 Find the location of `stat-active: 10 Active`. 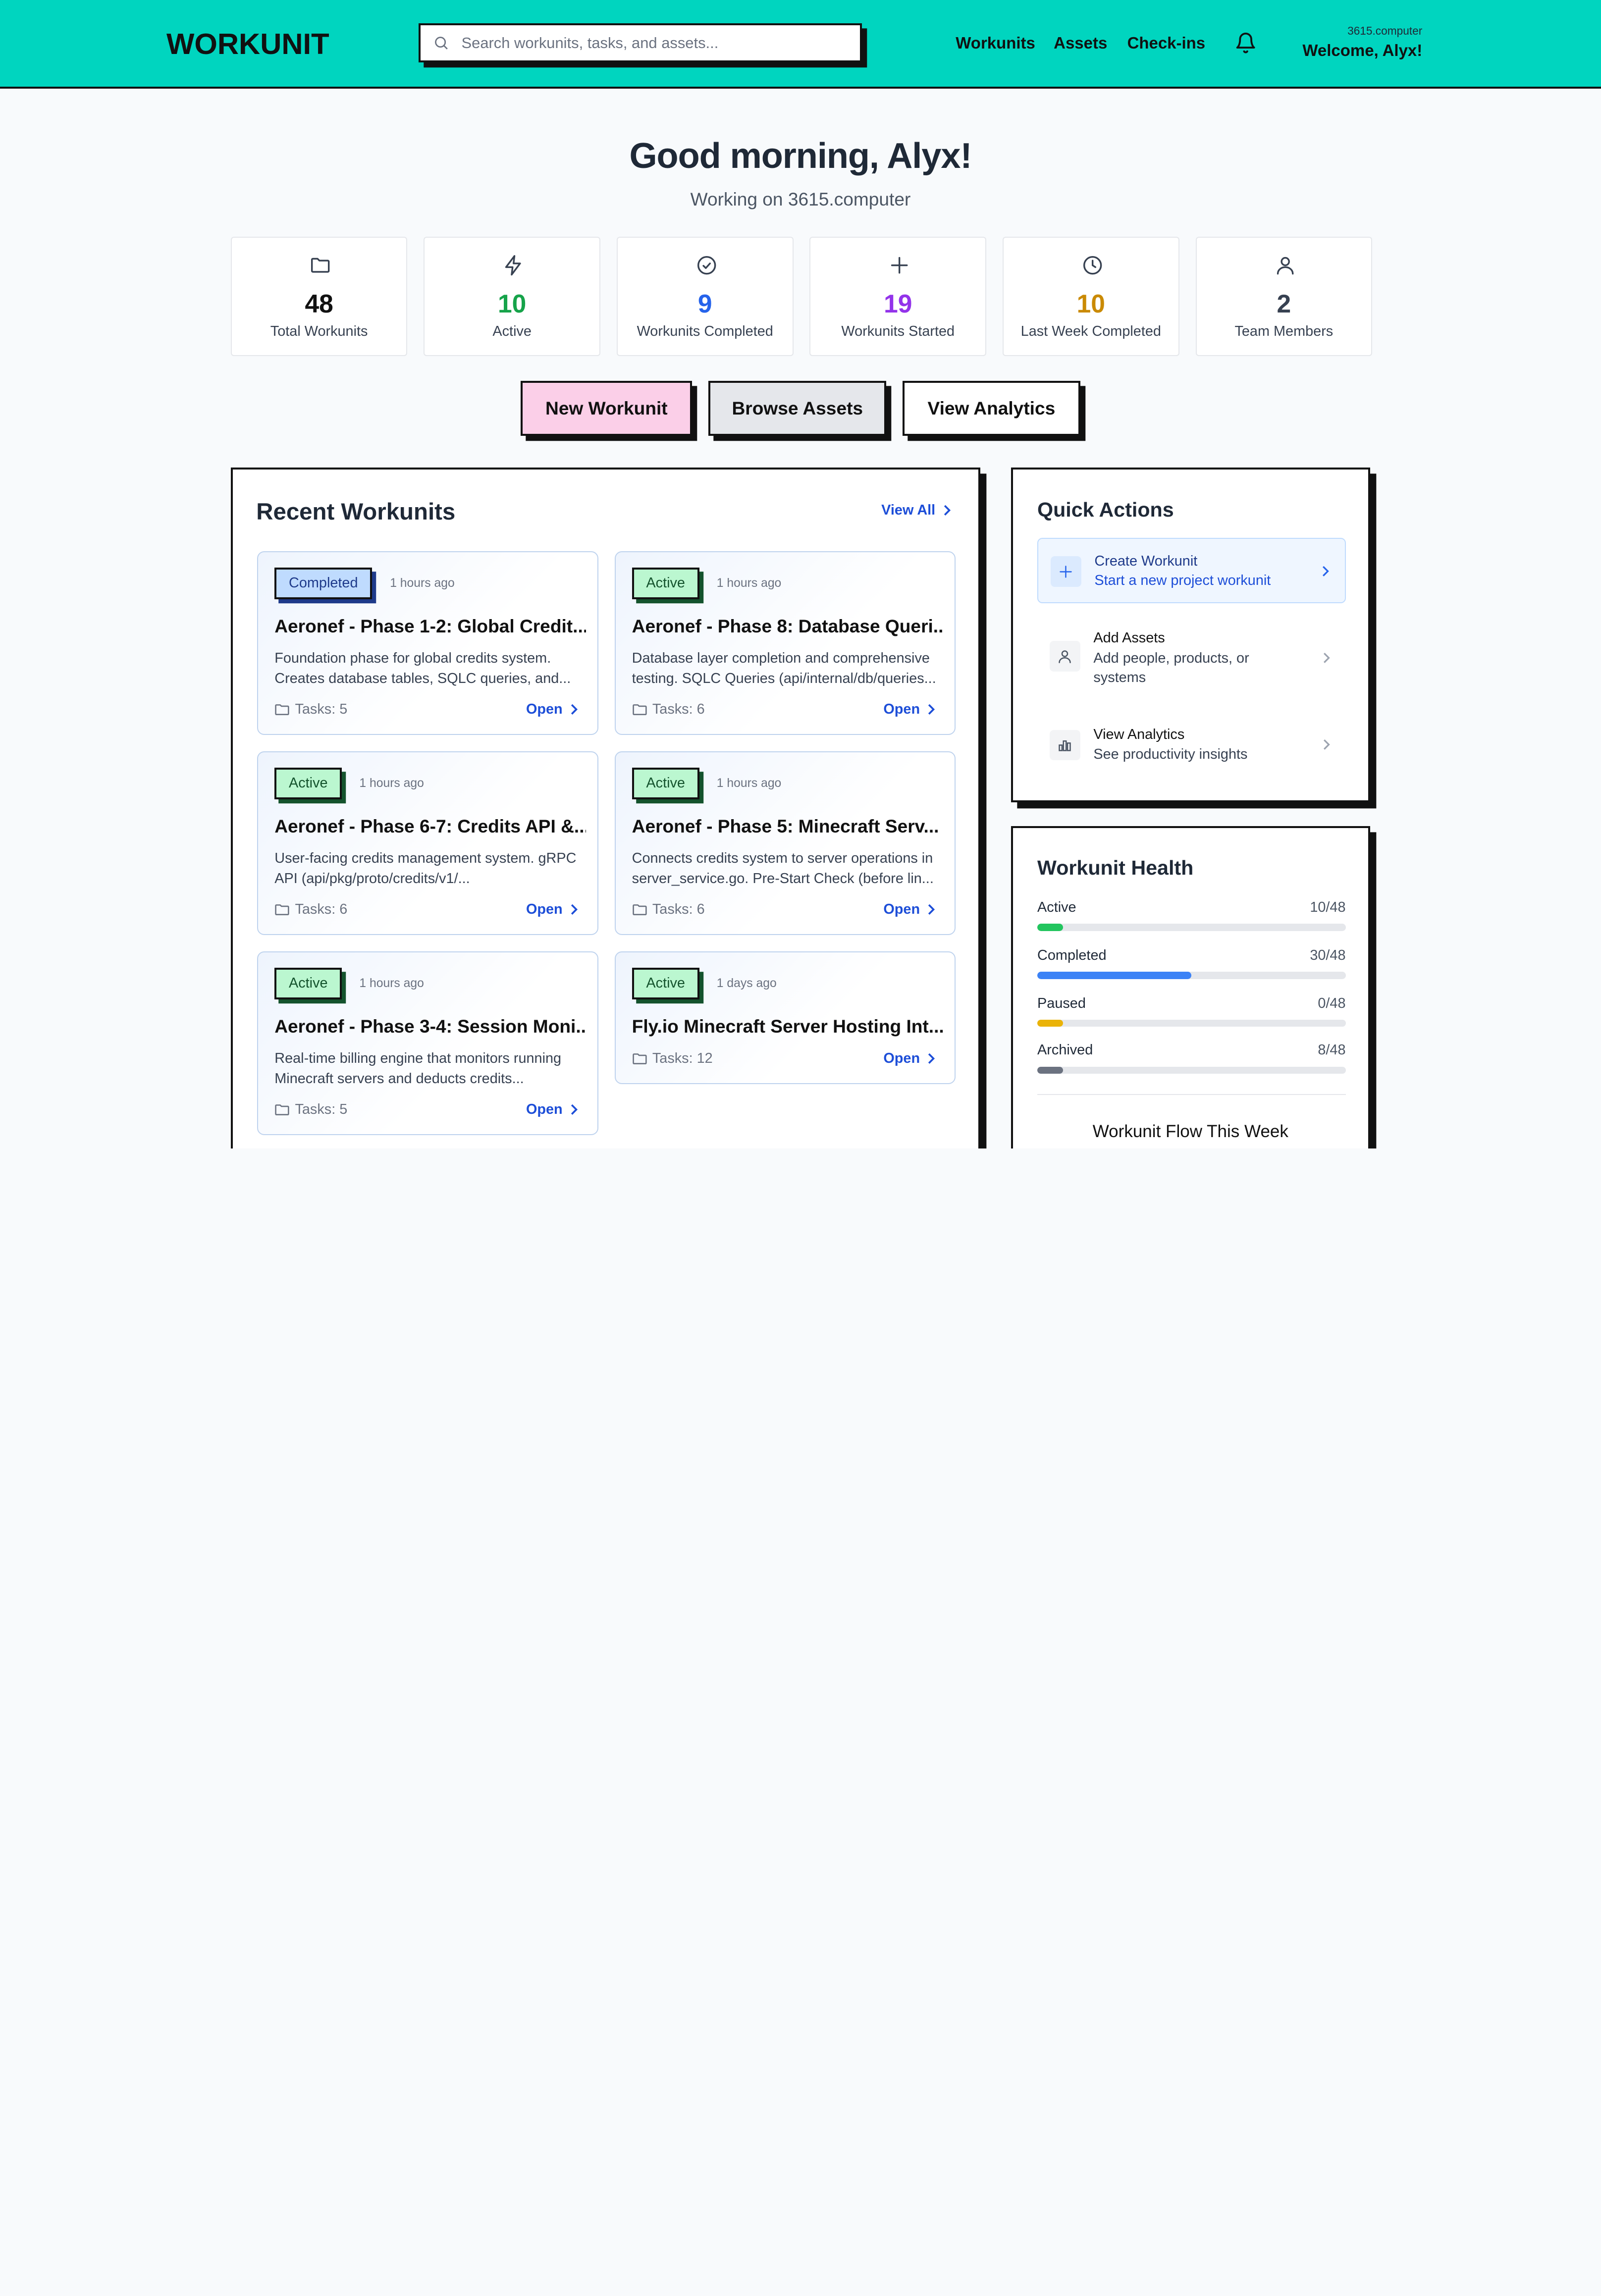

stat-active: 10 Active is located at coordinates (512, 297).